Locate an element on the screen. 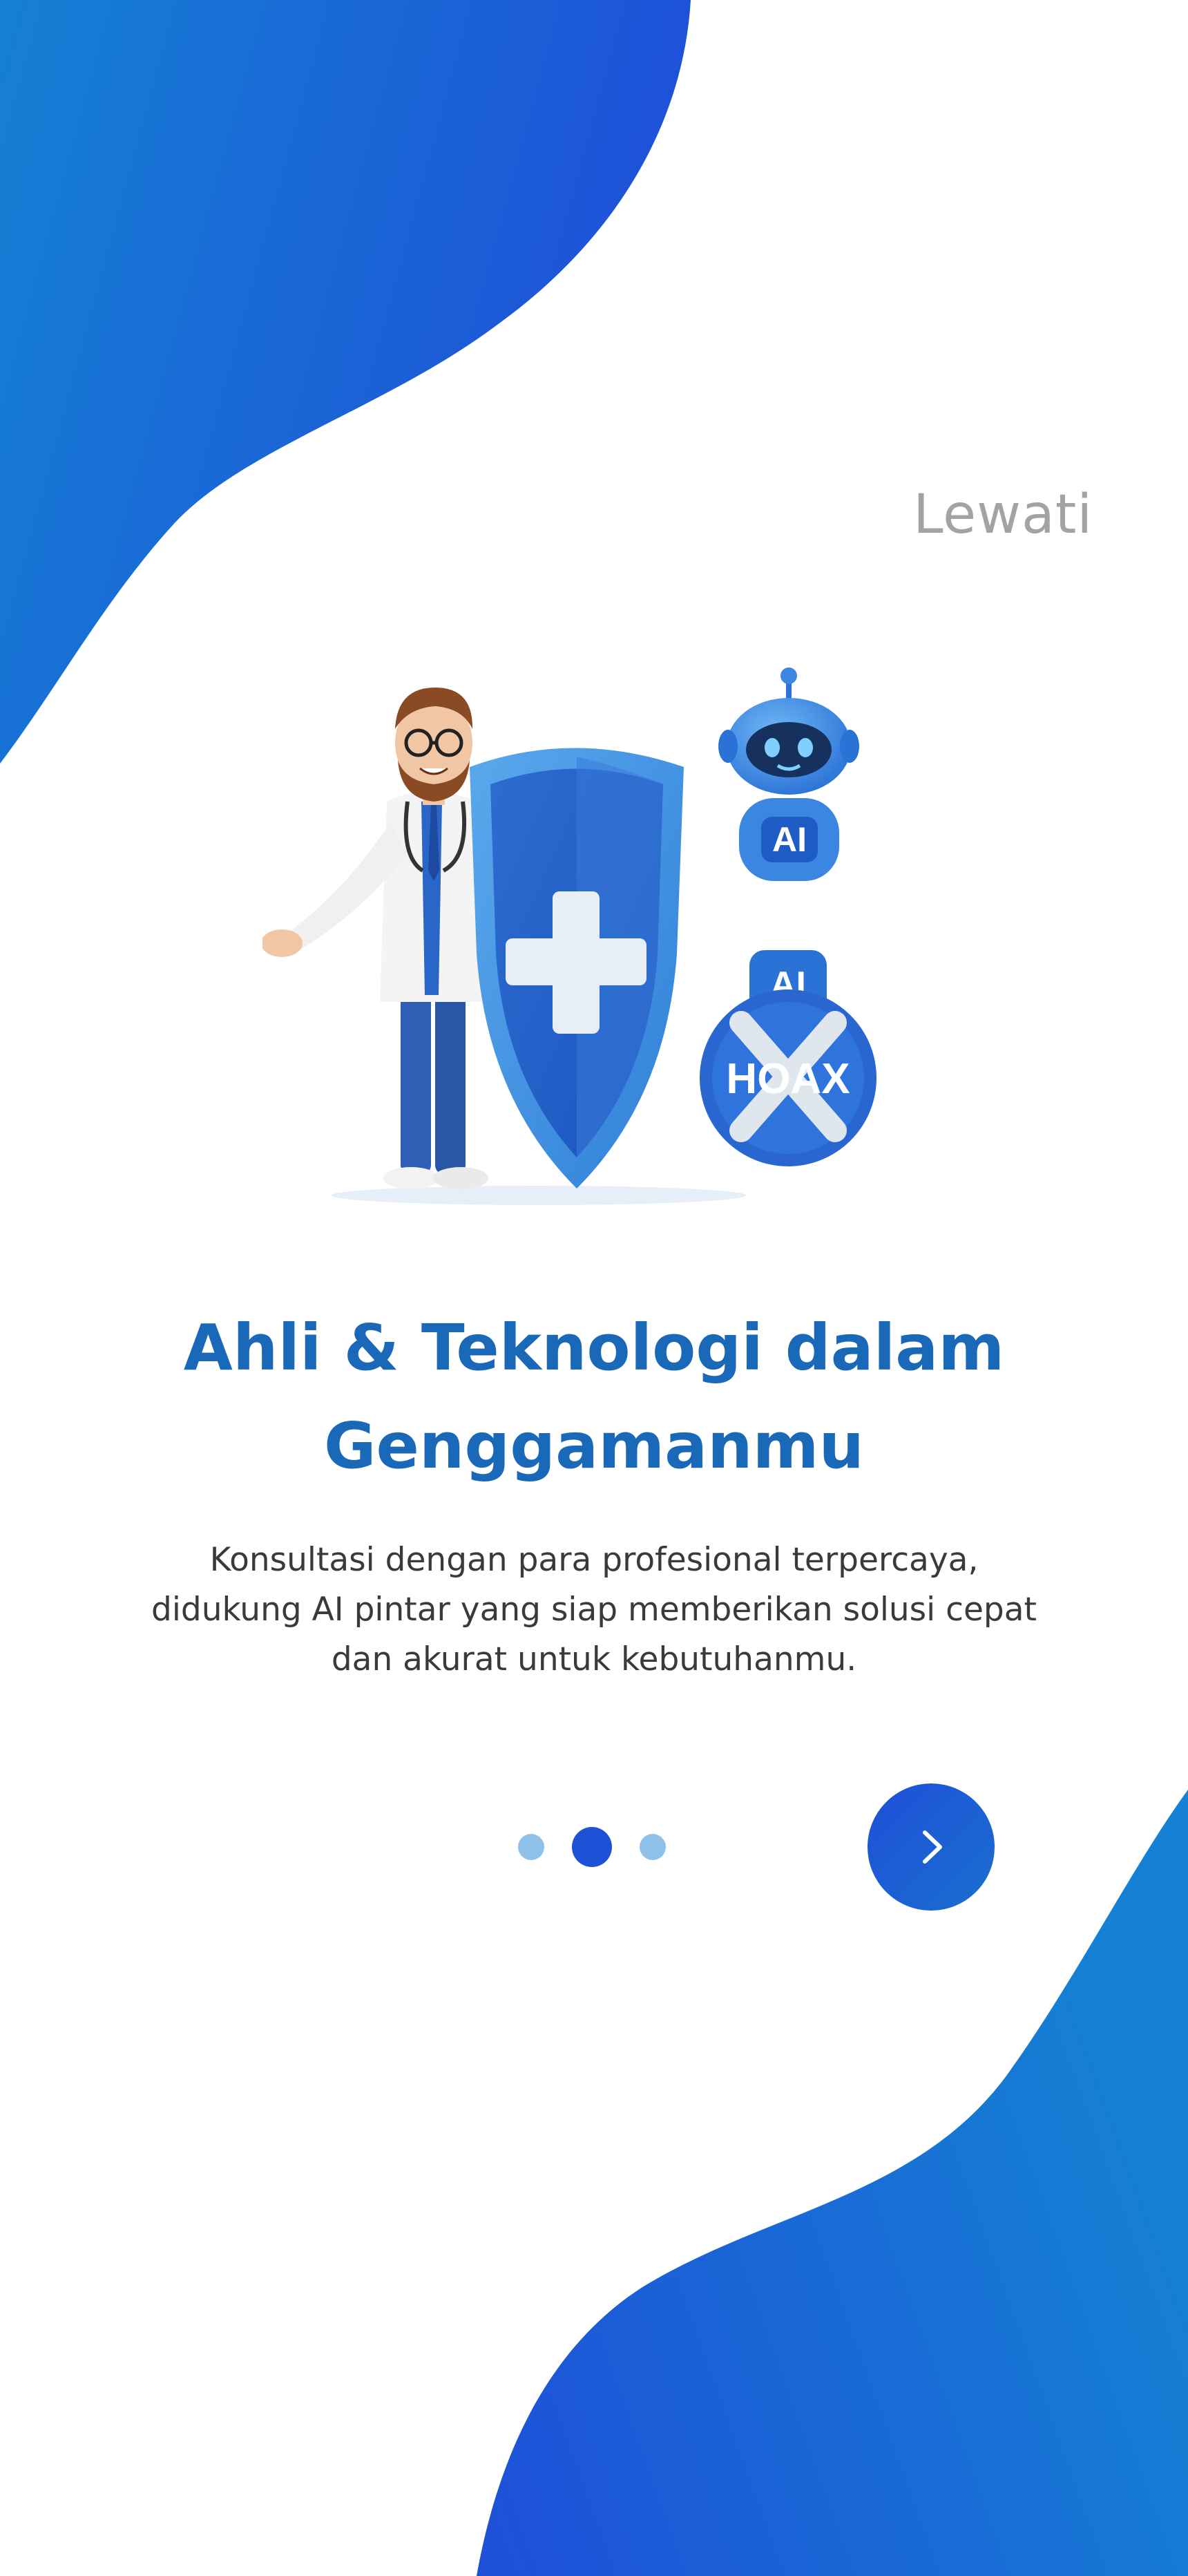 The height and width of the screenshot is (2576, 1188). onboarding-title: Ahli & Teknologi dalam Genggamanmu is located at coordinates (594, 1397).